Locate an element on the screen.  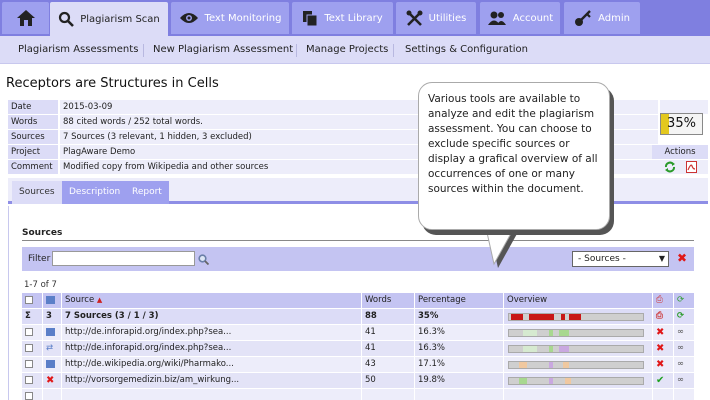
magnifier-icon is located at coordinates (67, 19).